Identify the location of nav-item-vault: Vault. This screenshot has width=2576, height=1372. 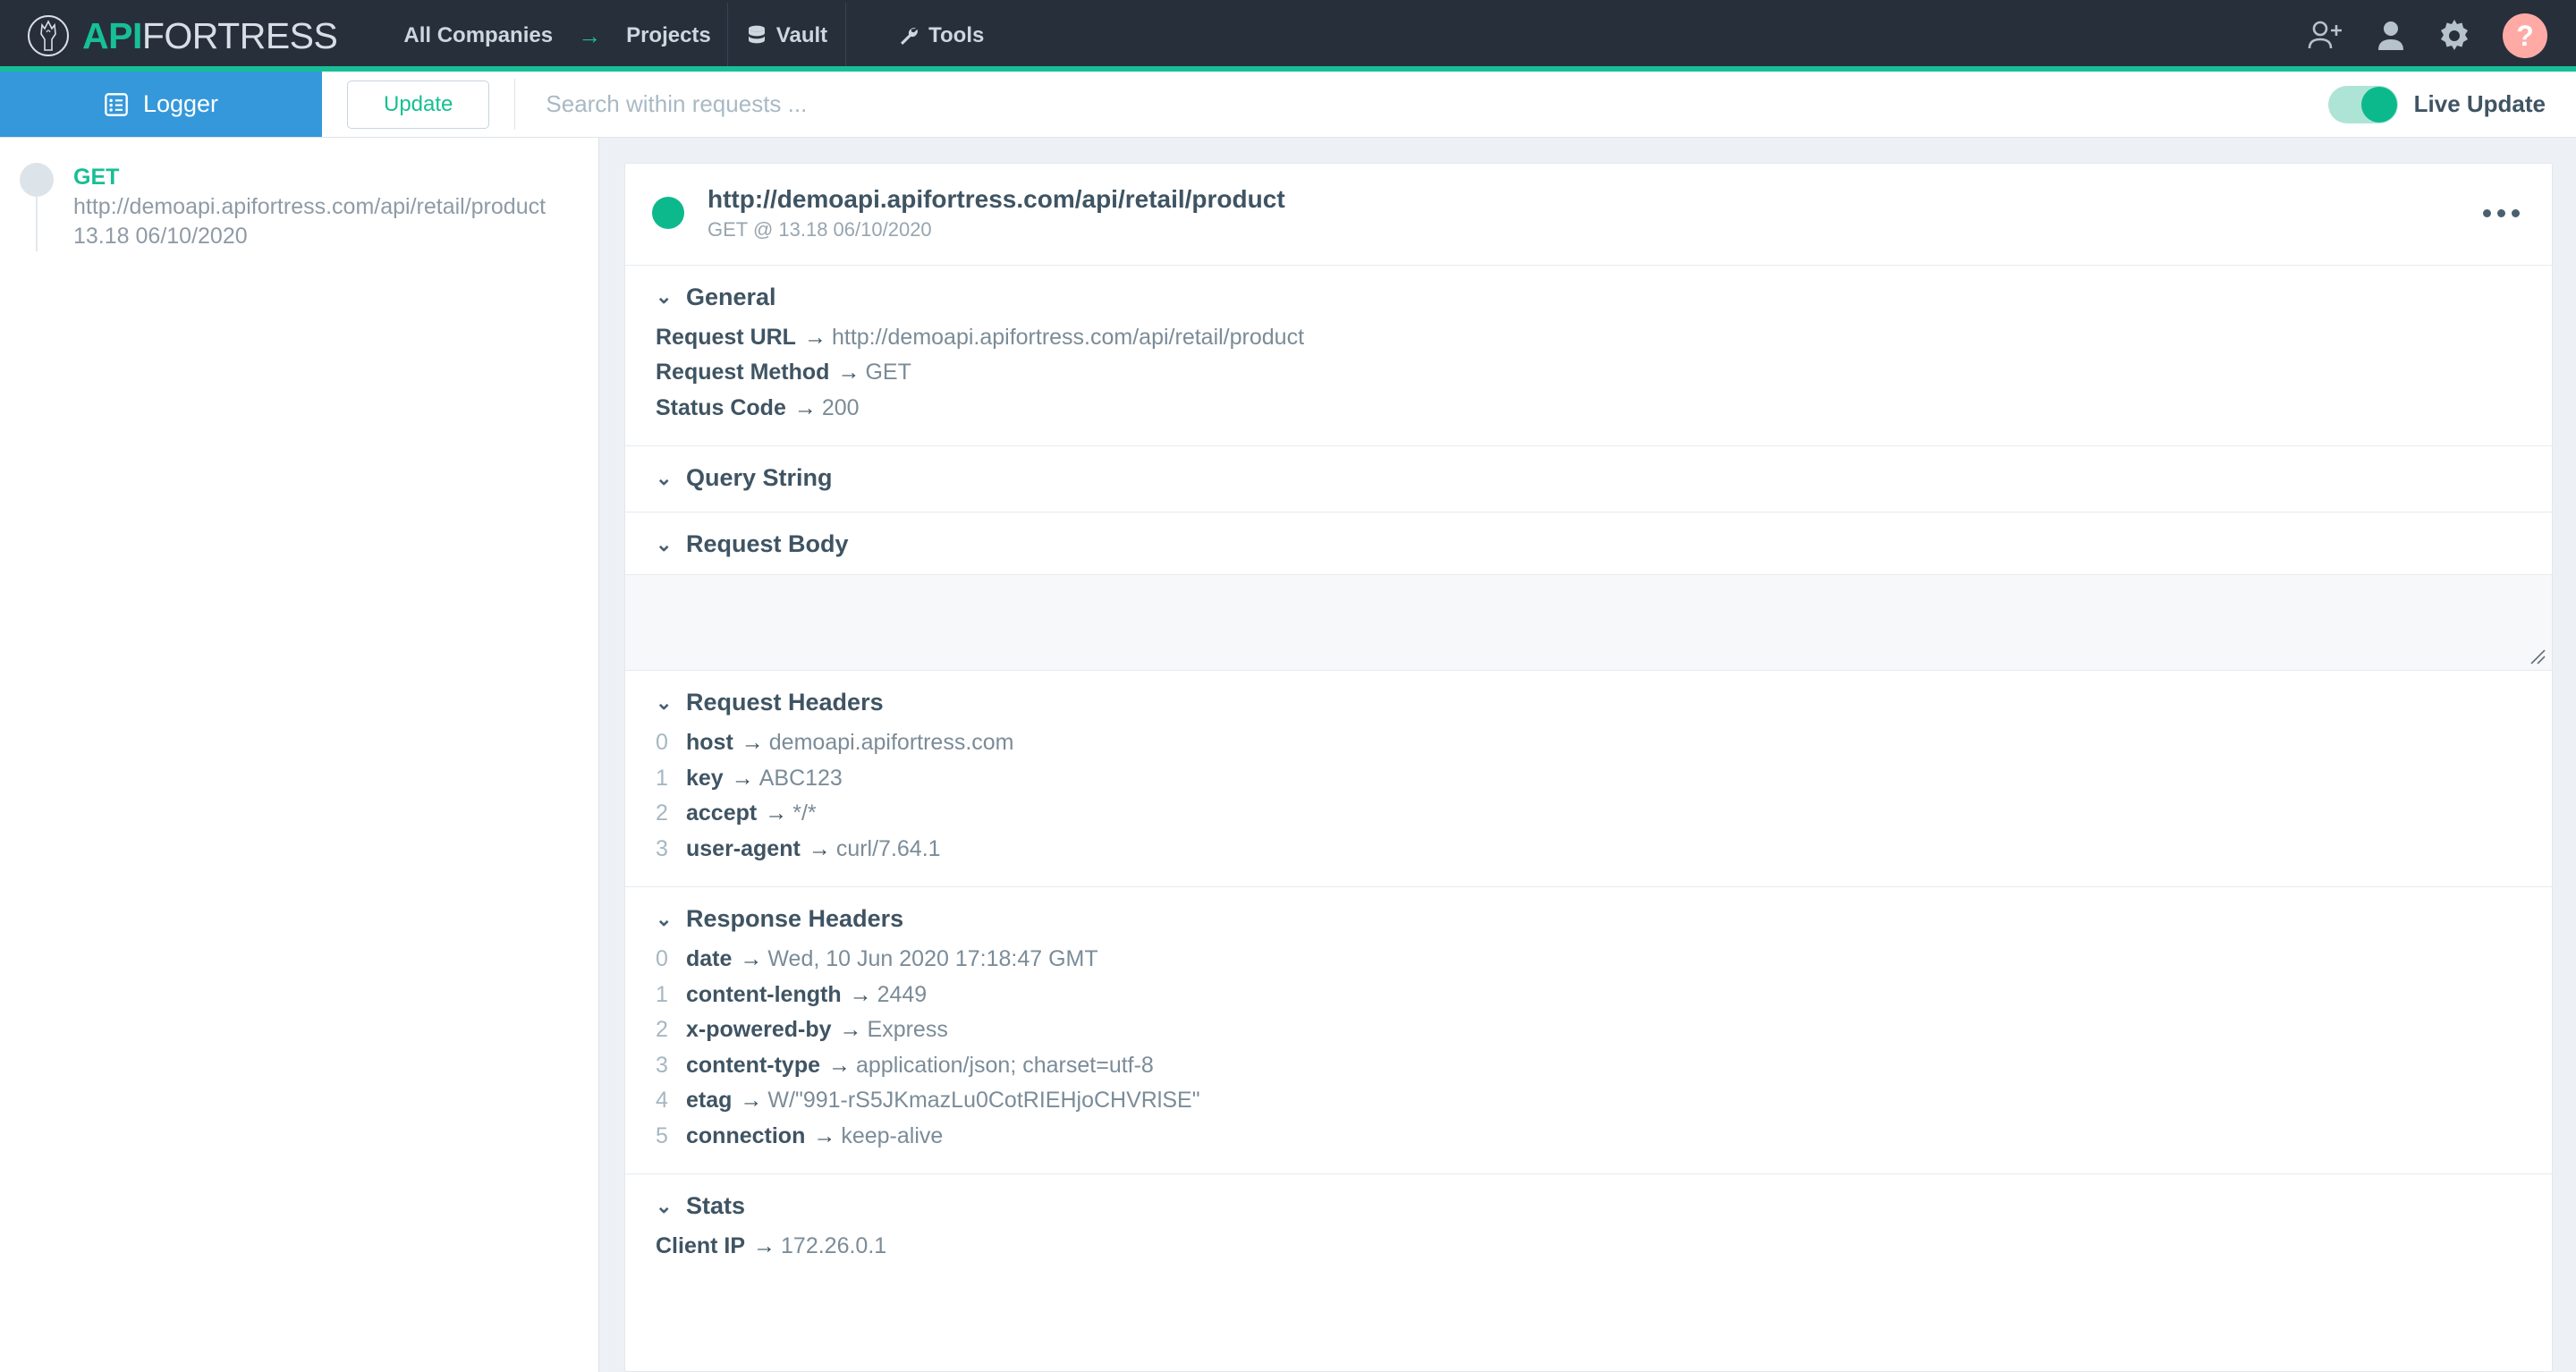
(786, 36).